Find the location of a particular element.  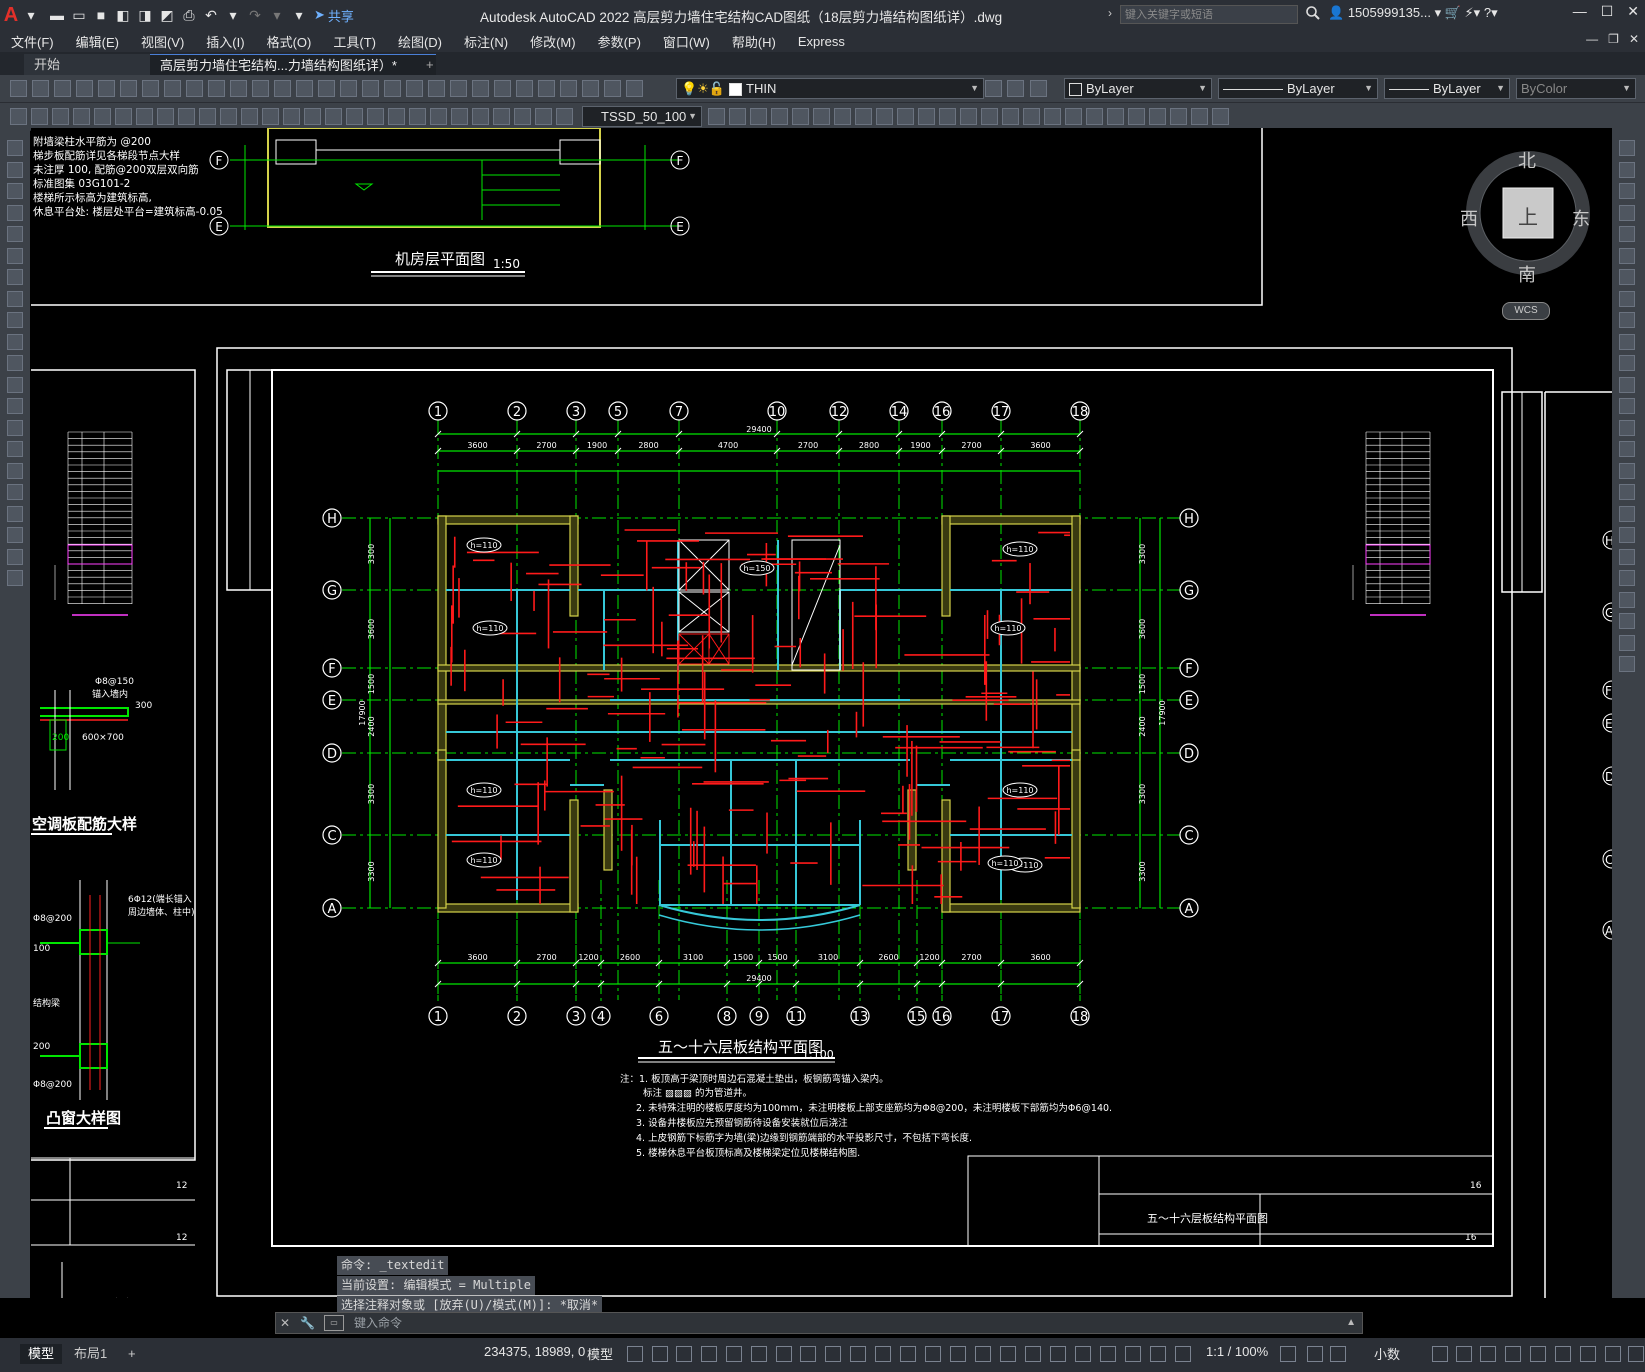

model-tab: 模型 is located at coordinates (41, 1354).